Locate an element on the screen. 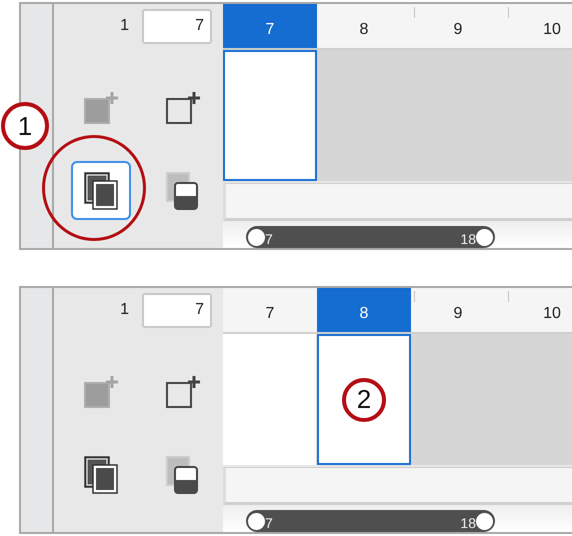  onion-skin-button is located at coordinates (101, 190).